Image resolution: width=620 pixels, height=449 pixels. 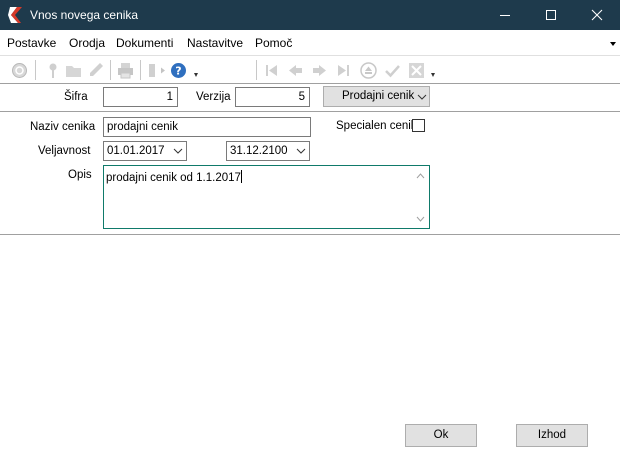 I want to click on previous-record-icon, so click(x=295, y=70).